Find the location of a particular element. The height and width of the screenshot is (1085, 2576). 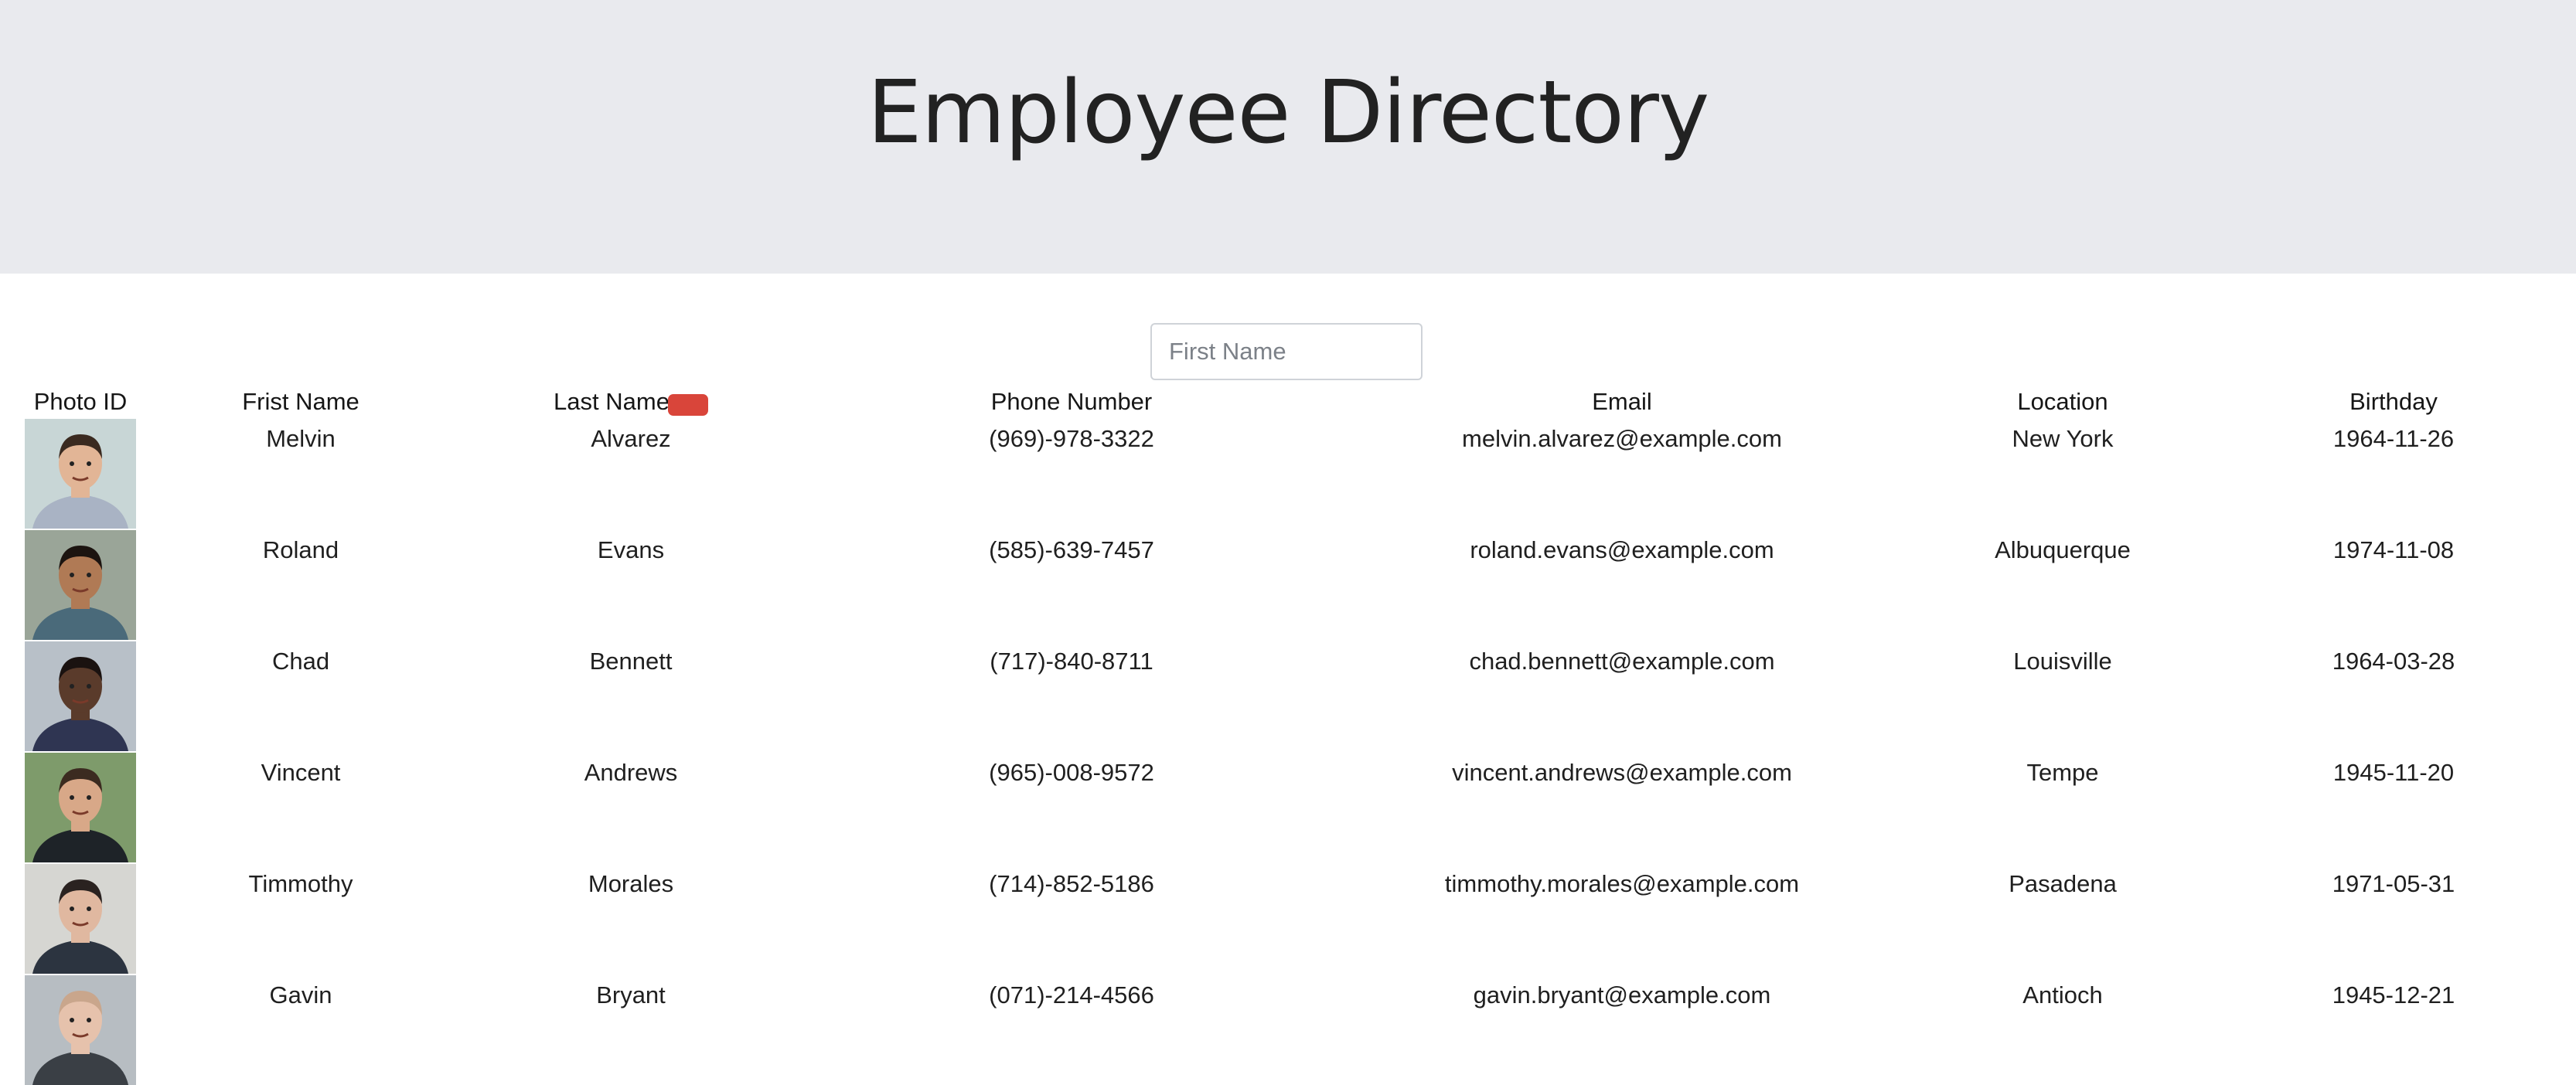

last-name-cell: Bennett is located at coordinates (631, 661).